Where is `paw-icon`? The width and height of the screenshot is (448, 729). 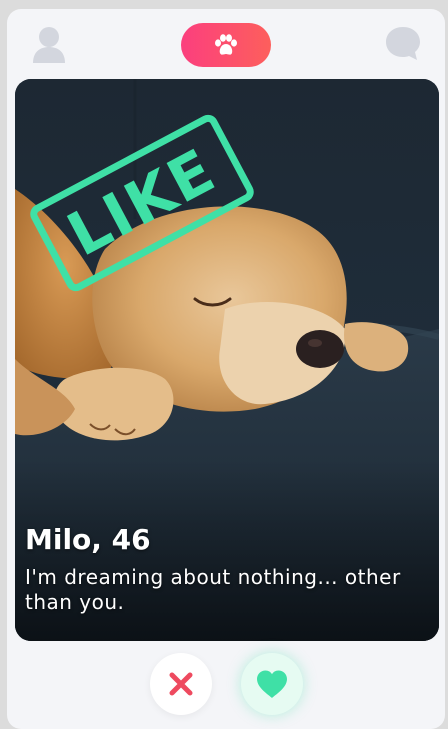
paw-icon is located at coordinates (226, 44).